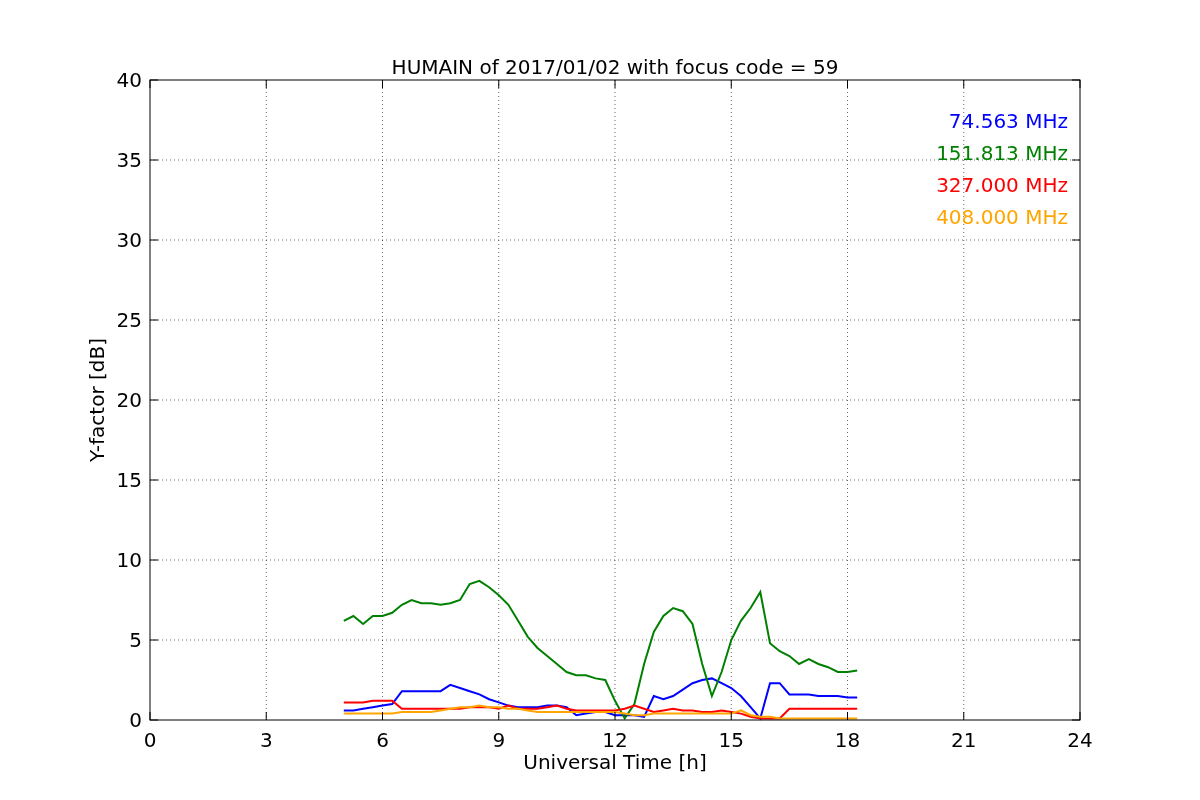 This screenshot has width=1200, height=800. I want to click on x-tick-label: 24, so click(1080, 740).